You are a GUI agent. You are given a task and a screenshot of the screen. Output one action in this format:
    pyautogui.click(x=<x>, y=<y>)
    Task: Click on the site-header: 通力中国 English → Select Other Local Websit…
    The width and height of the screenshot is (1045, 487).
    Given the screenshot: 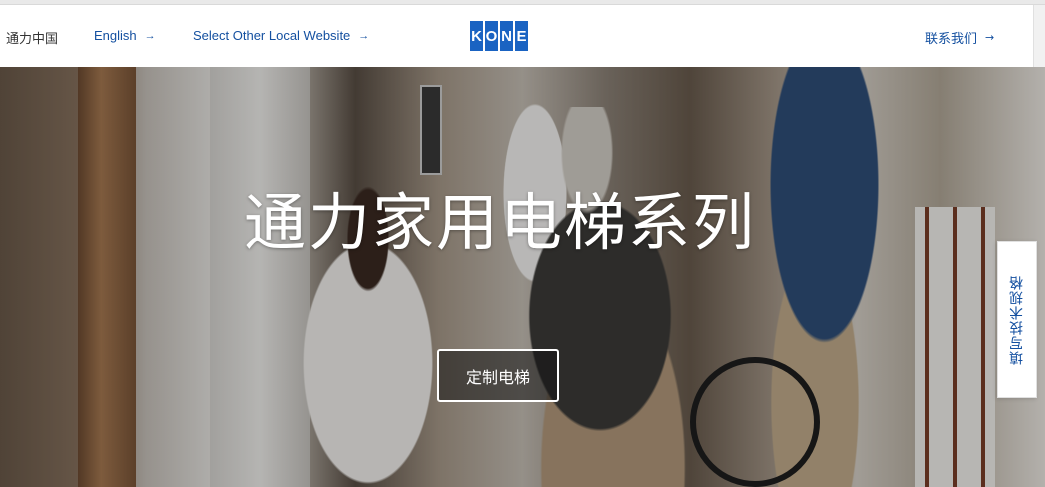 What is the action you would take?
    pyautogui.click(x=522, y=36)
    